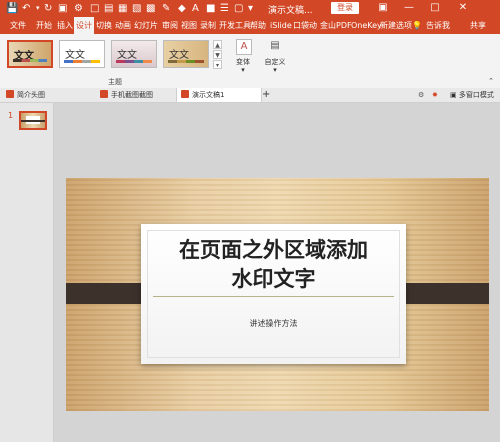 This screenshot has height=442, width=500. What do you see at coordinates (305, 25) in the screenshot?
I see `menu-pocket-animation: 口袋动` at bounding box center [305, 25].